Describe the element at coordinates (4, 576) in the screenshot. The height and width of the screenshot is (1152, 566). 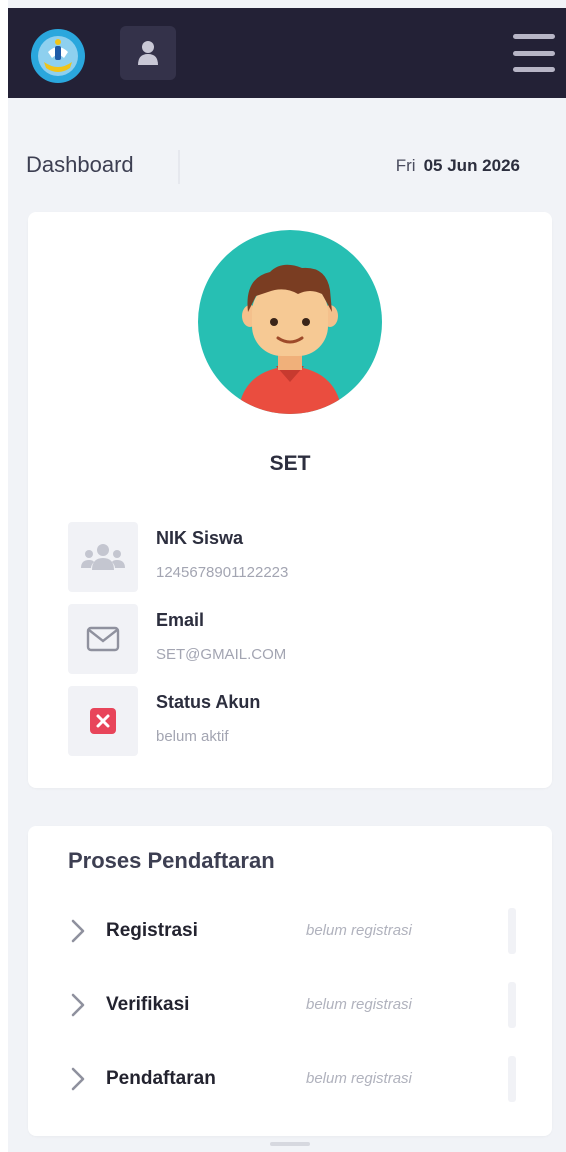
I see `page-edge` at that location.